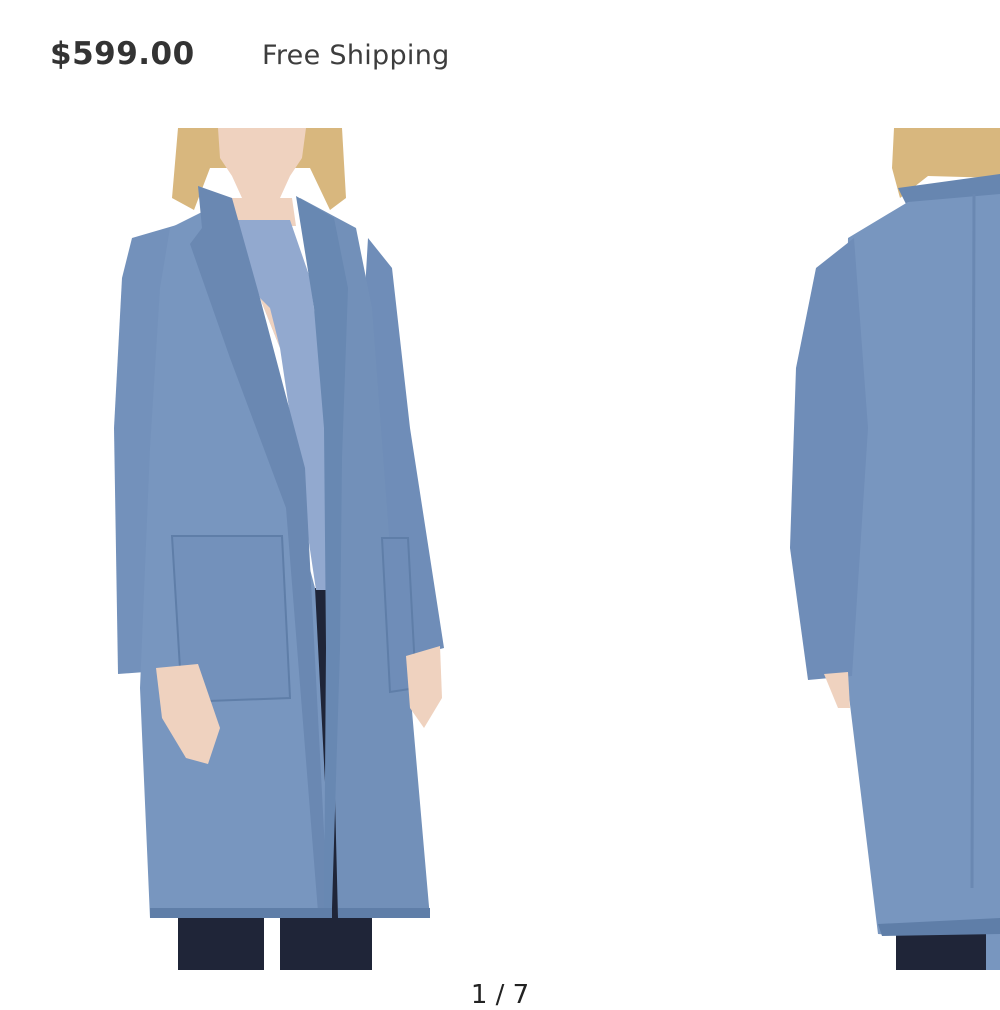  Describe the element at coordinates (500, 61) in the screenshot. I see `price-row: $599.00 Free Shipping` at that location.